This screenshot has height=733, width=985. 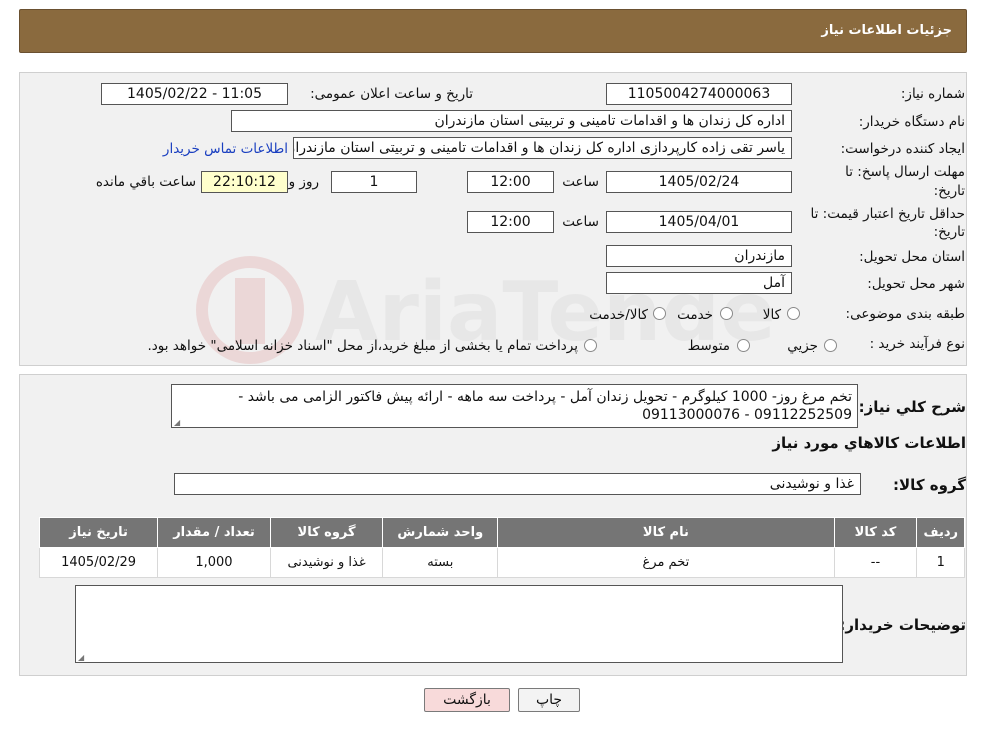 What do you see at coordinates (902, 625) in the screenshot?
I see `buyer-notes-label: توضیحات خریدار:` at bounding box center [902, 625].